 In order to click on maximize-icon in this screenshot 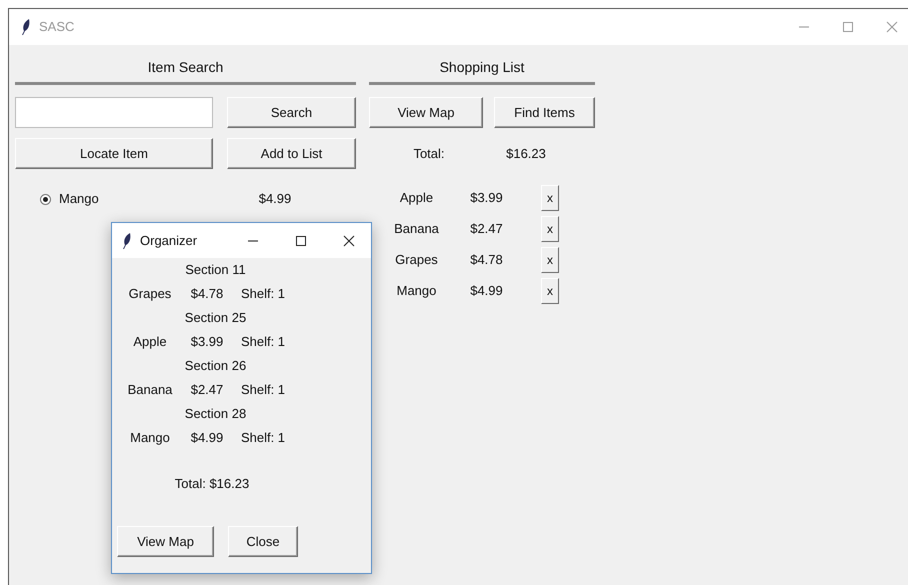, I will do `click(301, 240)`.